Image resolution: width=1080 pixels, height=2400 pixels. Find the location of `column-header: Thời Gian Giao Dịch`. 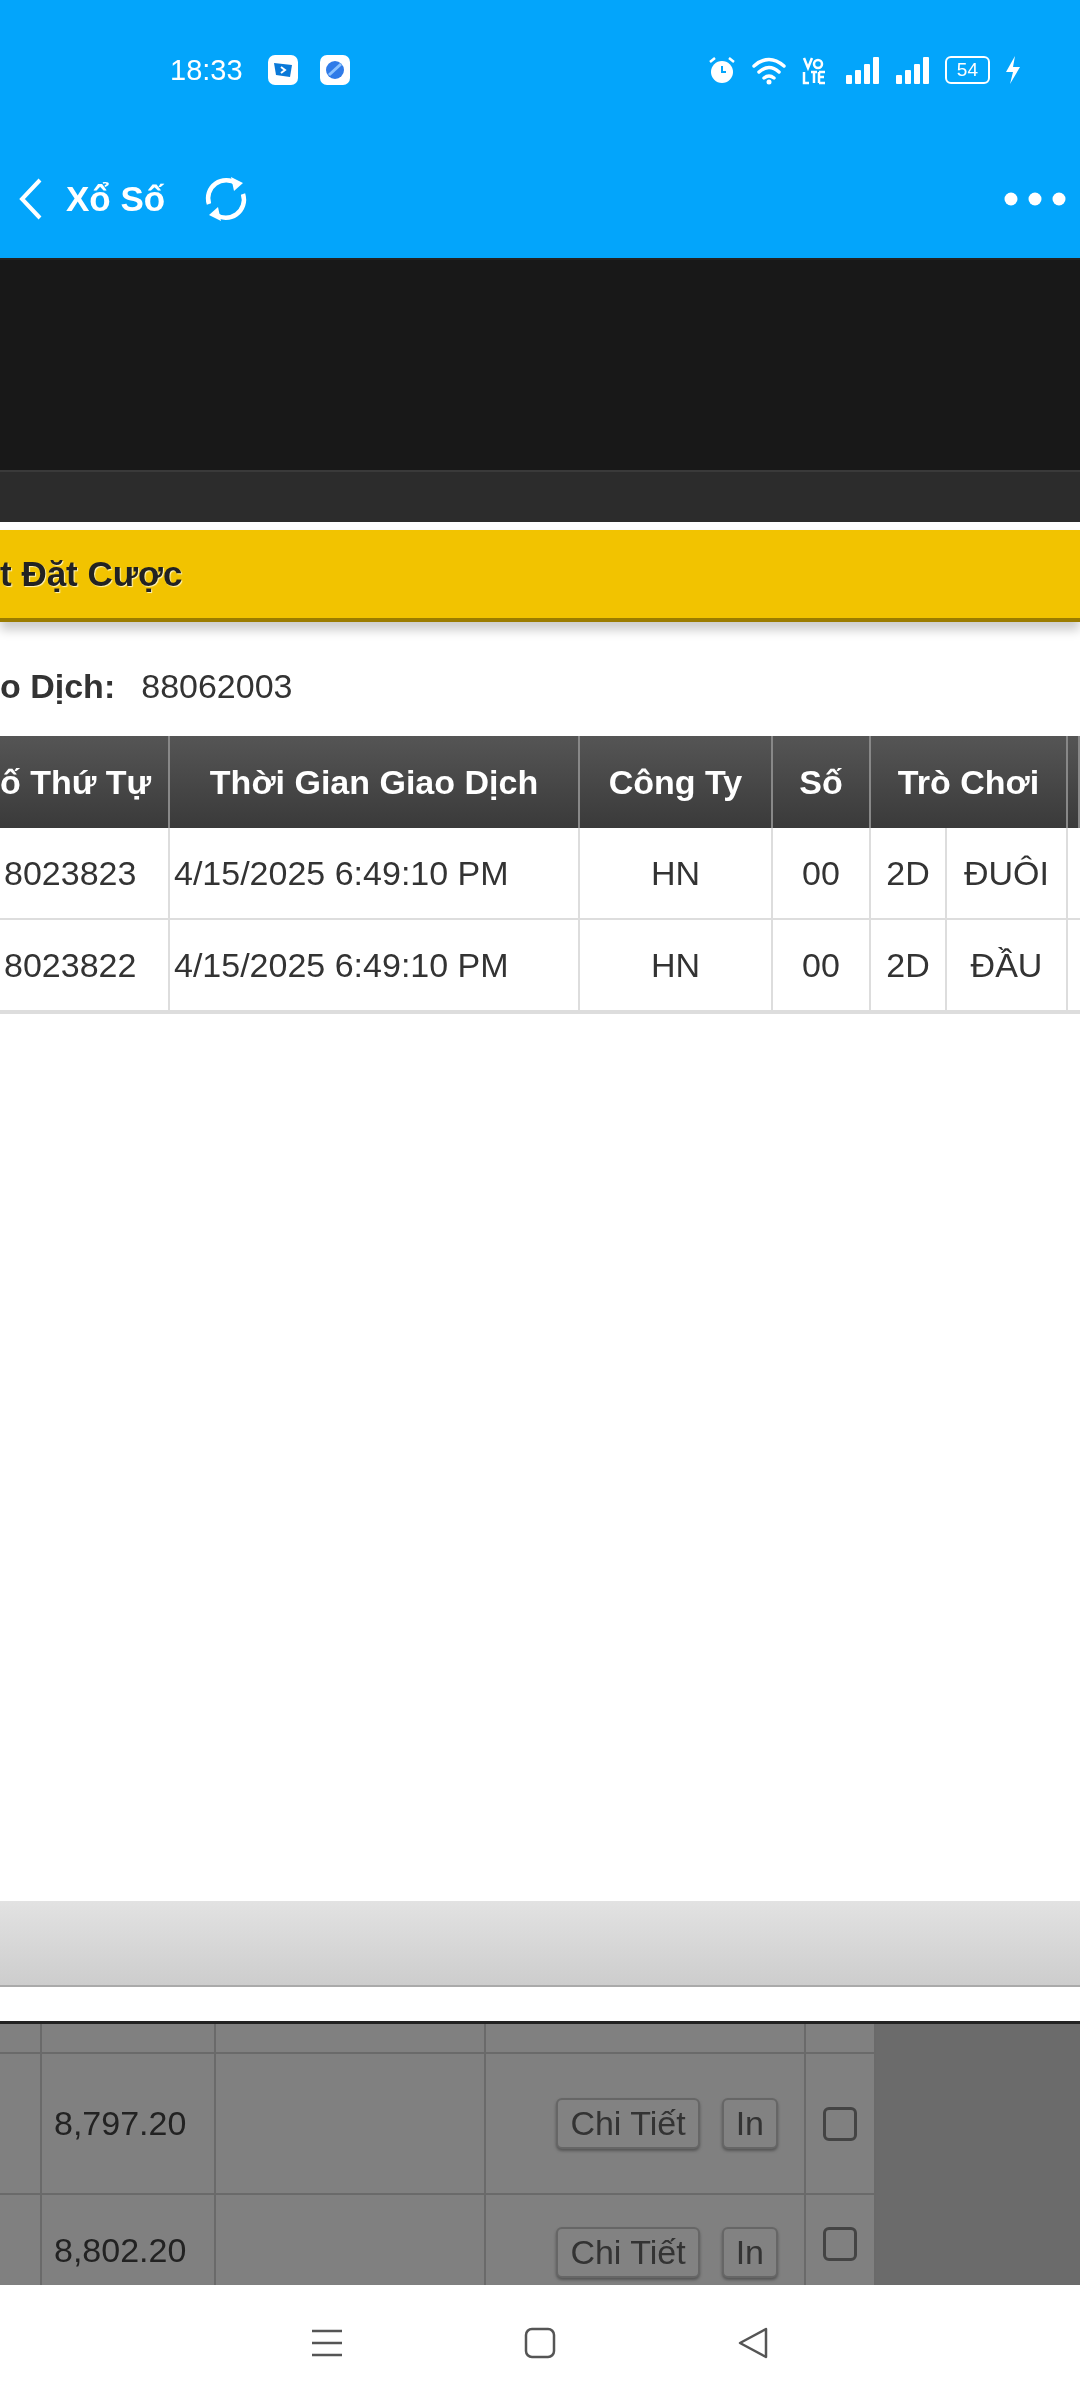

column-header: Thời Gian Giao Dịch is located at coordinates (375, 782).